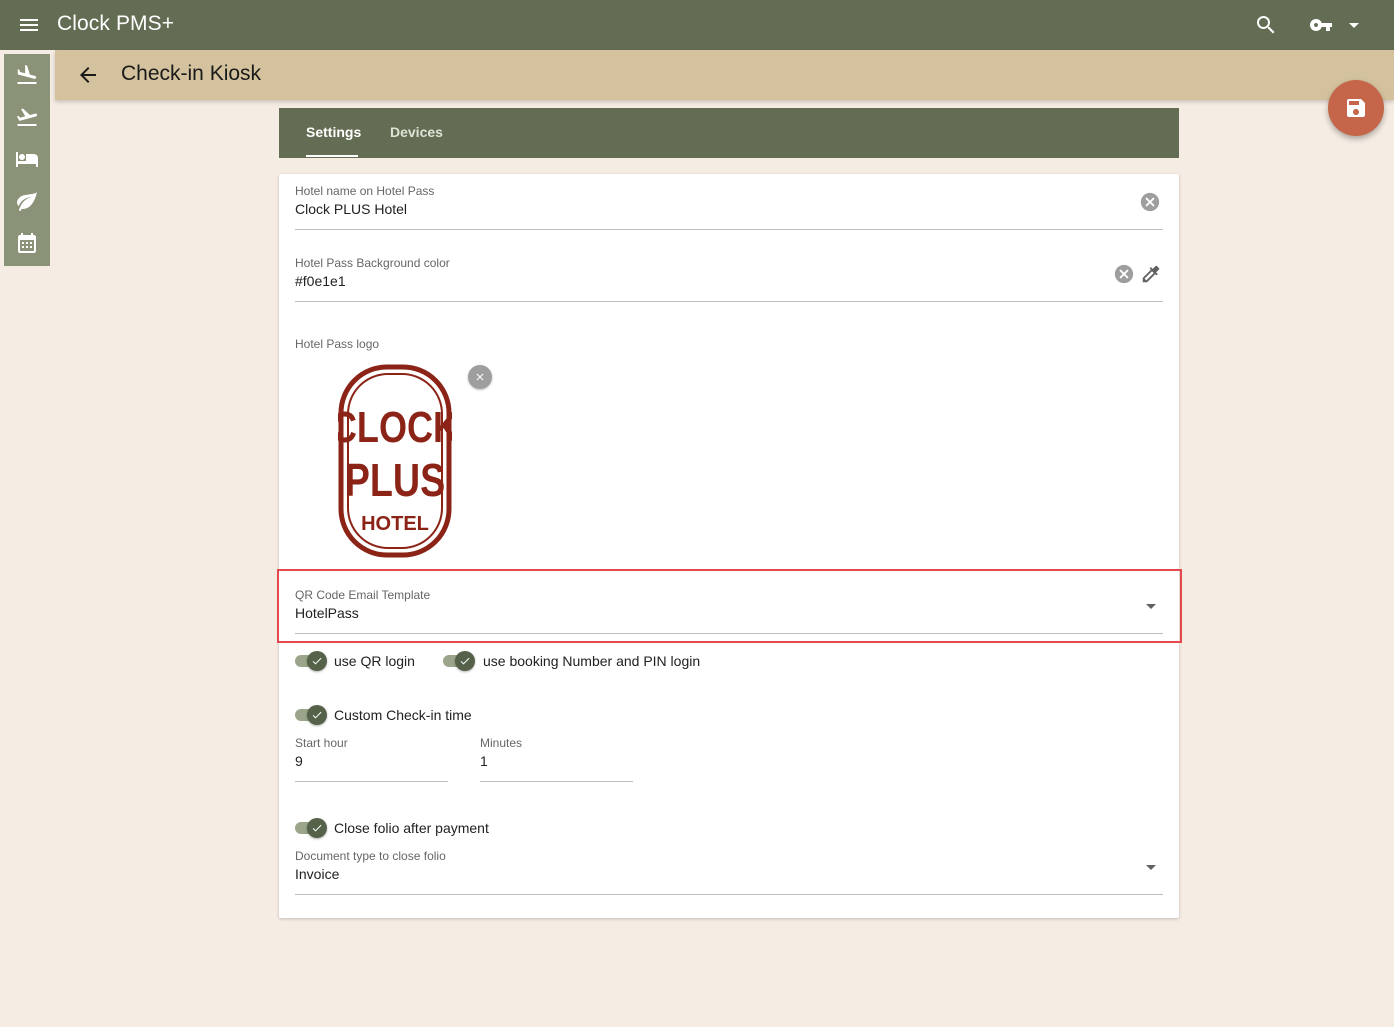 The width and height of the screenshot is (1394, 1027). I want to click on save-button, so click(1356, 108).